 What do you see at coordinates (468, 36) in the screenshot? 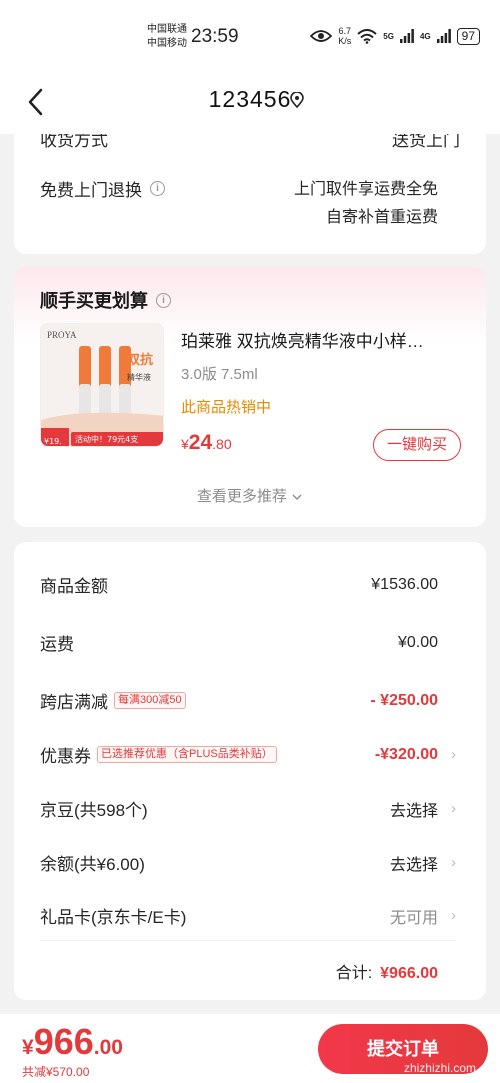
I see `battery-icon: 97` at bounding box center [468, 36].